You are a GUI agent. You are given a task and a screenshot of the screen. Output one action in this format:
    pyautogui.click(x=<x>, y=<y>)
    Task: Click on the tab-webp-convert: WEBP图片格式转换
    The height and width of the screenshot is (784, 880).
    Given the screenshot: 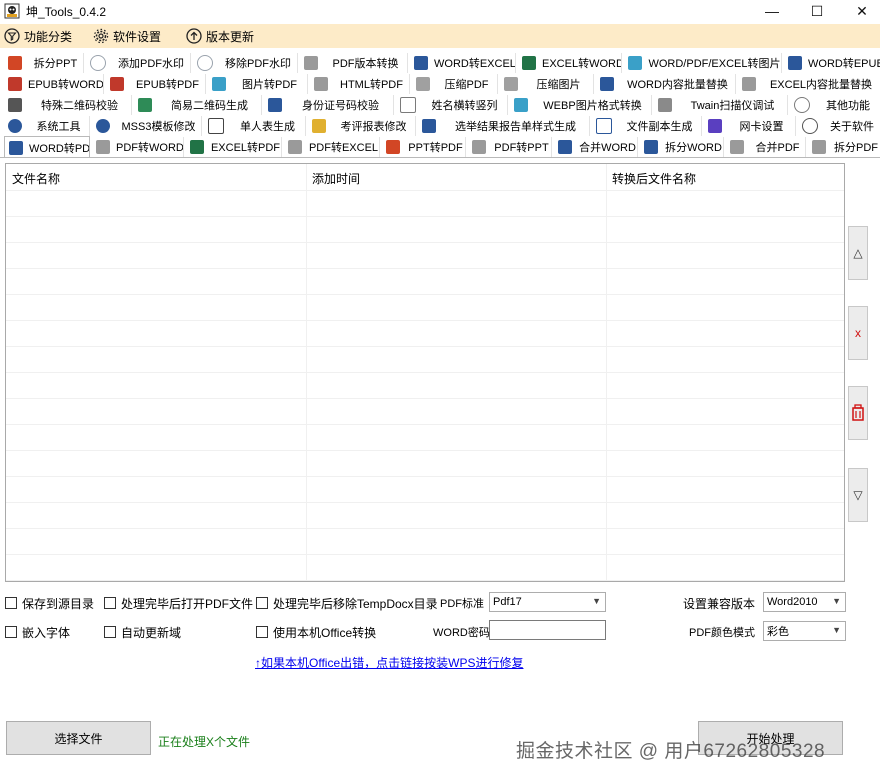 What is the action you would take?
    pyautogui.click(x=581, y=105)
    